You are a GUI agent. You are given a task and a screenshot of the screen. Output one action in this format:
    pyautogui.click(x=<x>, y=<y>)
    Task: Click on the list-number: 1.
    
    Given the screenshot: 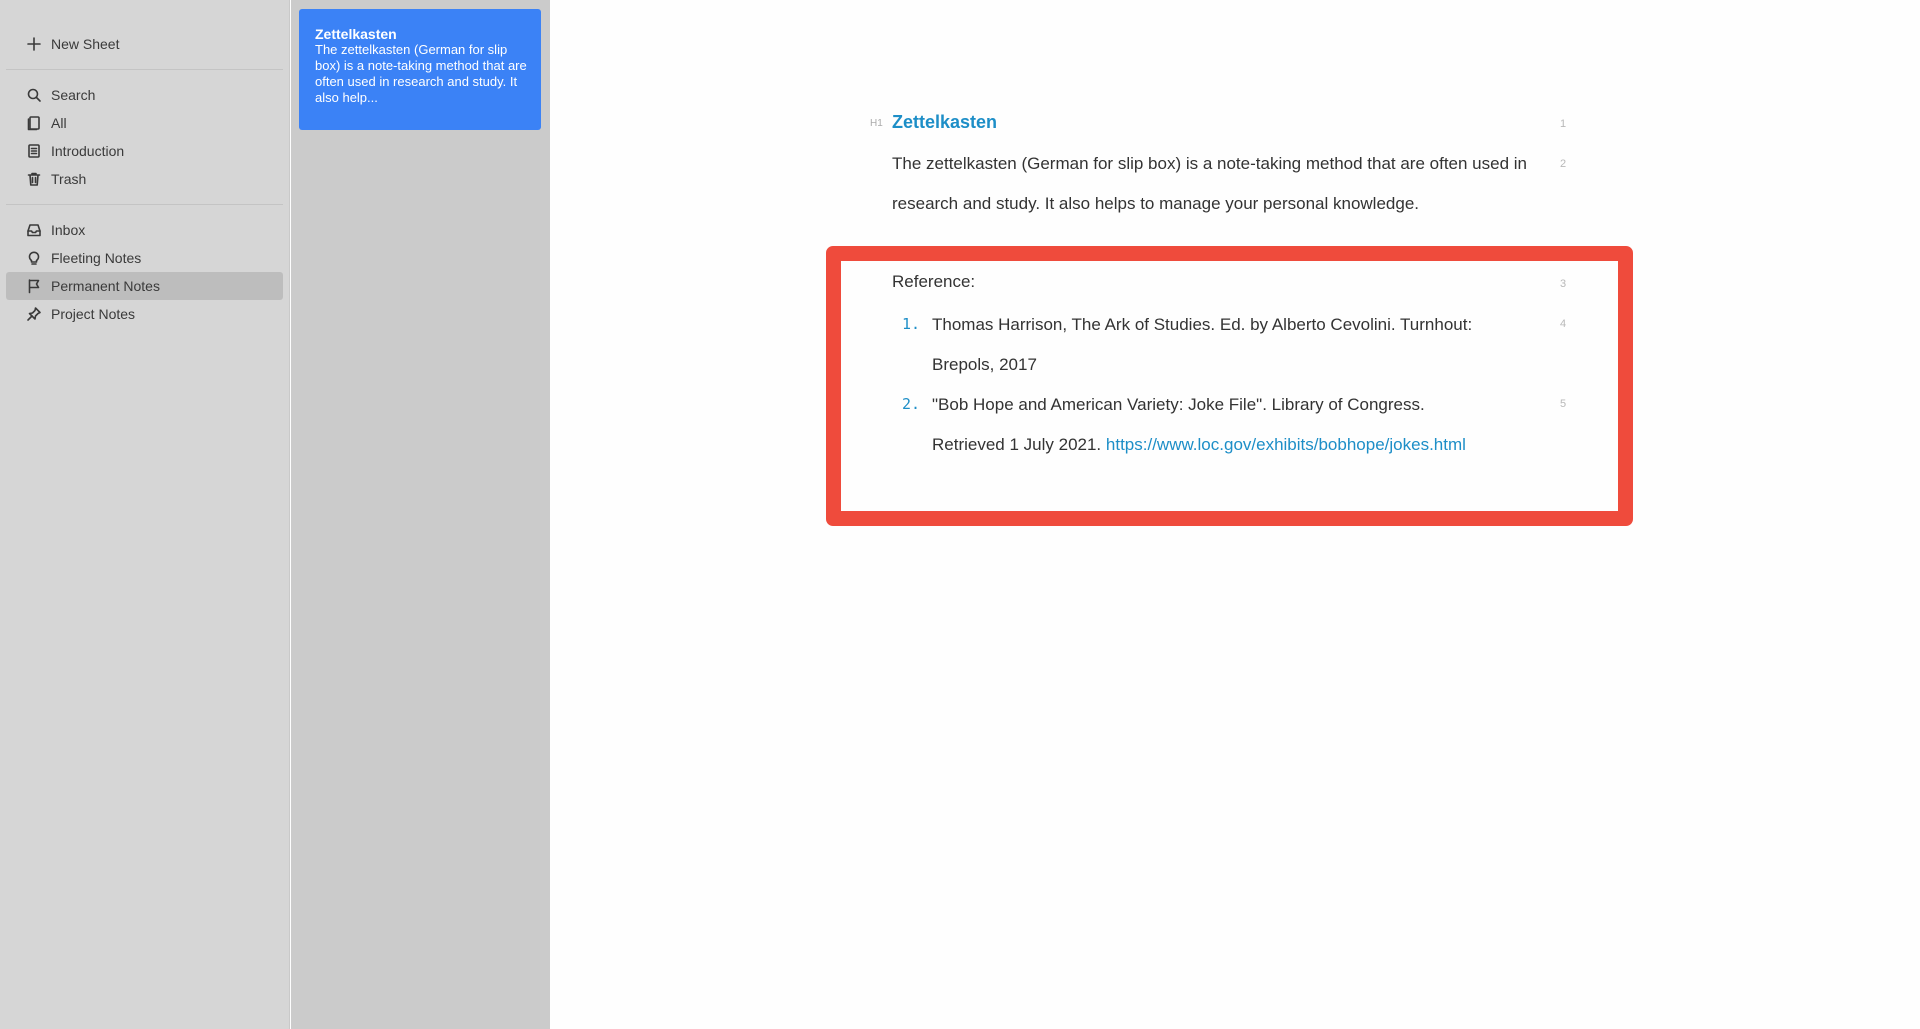 What is the action you would take?
    pyautogui.click(x=911, y=324)
    